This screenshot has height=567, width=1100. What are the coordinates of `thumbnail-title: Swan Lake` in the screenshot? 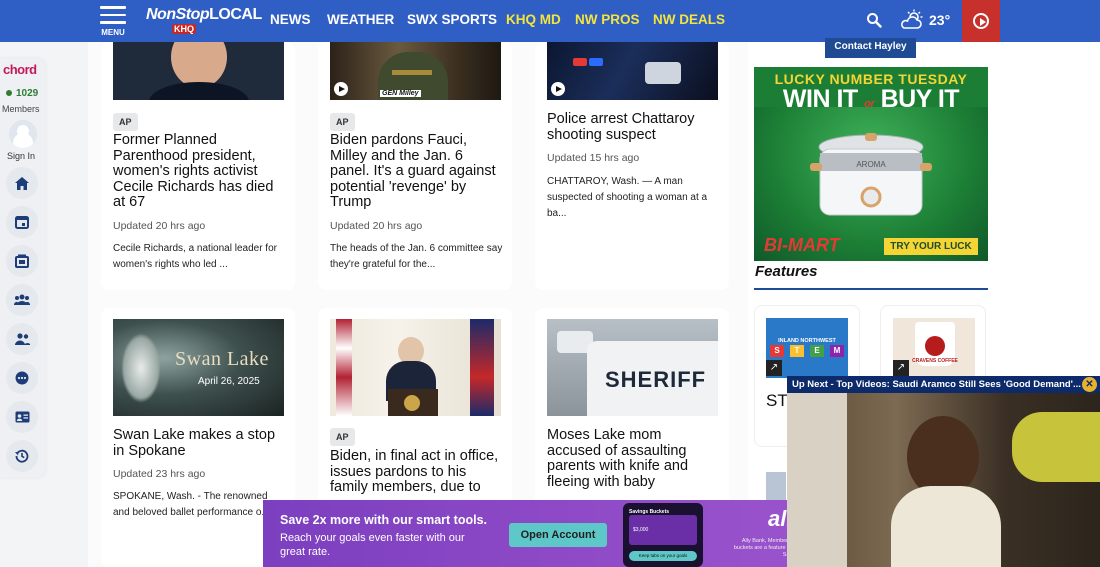 It's located at (222, 359).